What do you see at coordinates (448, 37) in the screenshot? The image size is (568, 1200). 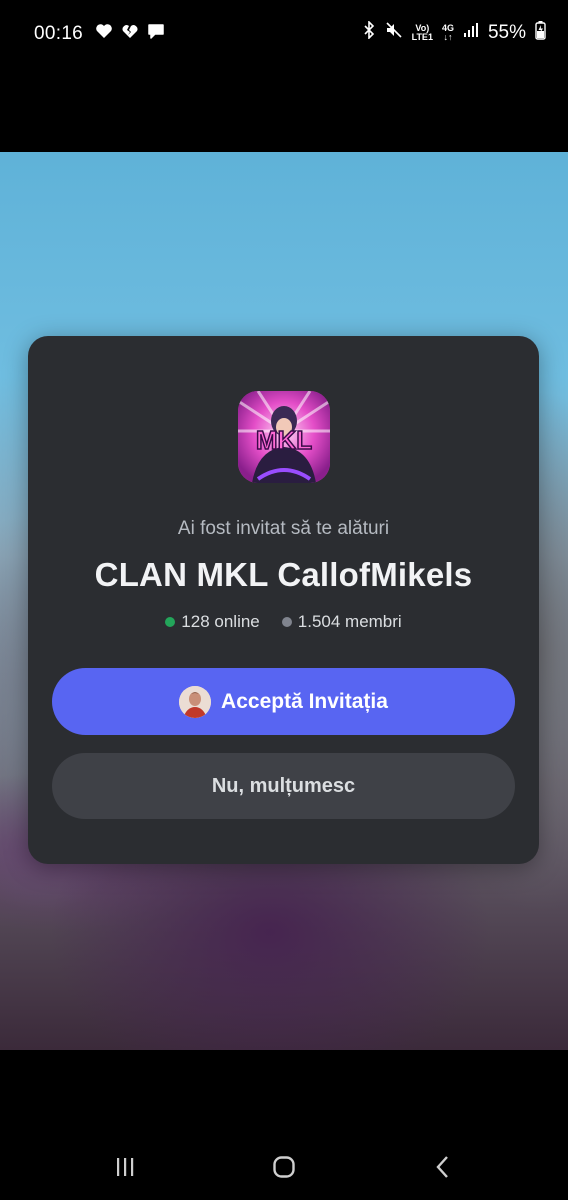 I see `data-arrows-icon: ↓↑` at bounding box center [448, 37].